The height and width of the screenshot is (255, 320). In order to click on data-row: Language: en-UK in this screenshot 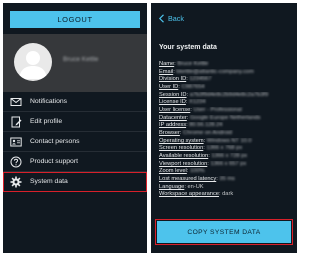, I will do `click(226, 188)`.